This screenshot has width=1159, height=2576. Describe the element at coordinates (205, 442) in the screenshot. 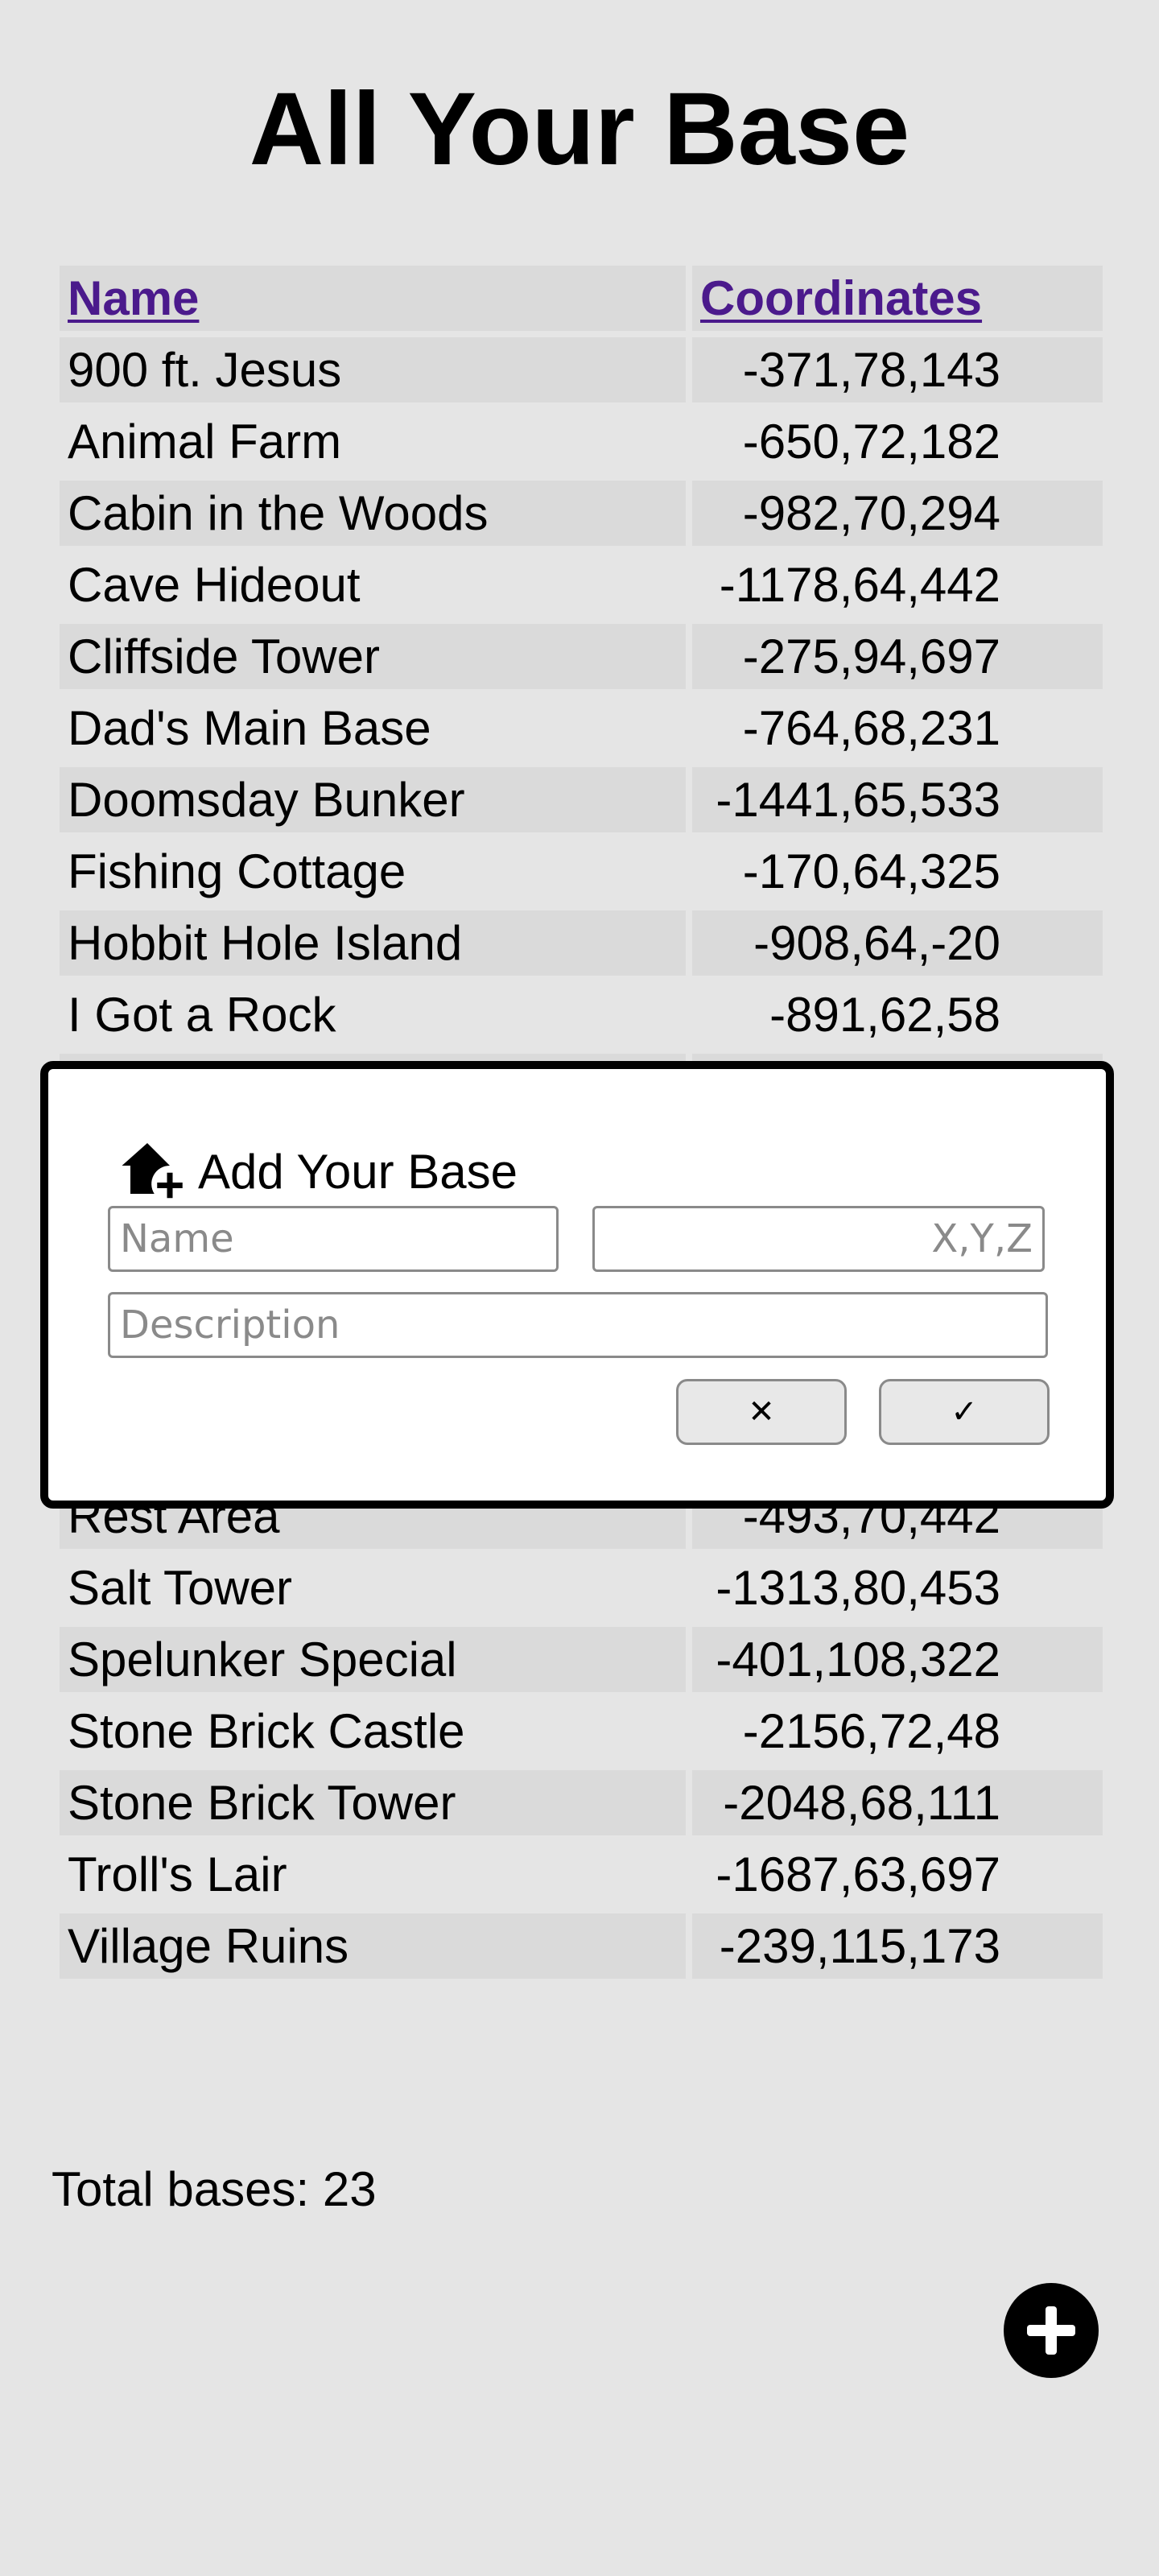

I see `base-name-cell: Animal Farm` at that location.